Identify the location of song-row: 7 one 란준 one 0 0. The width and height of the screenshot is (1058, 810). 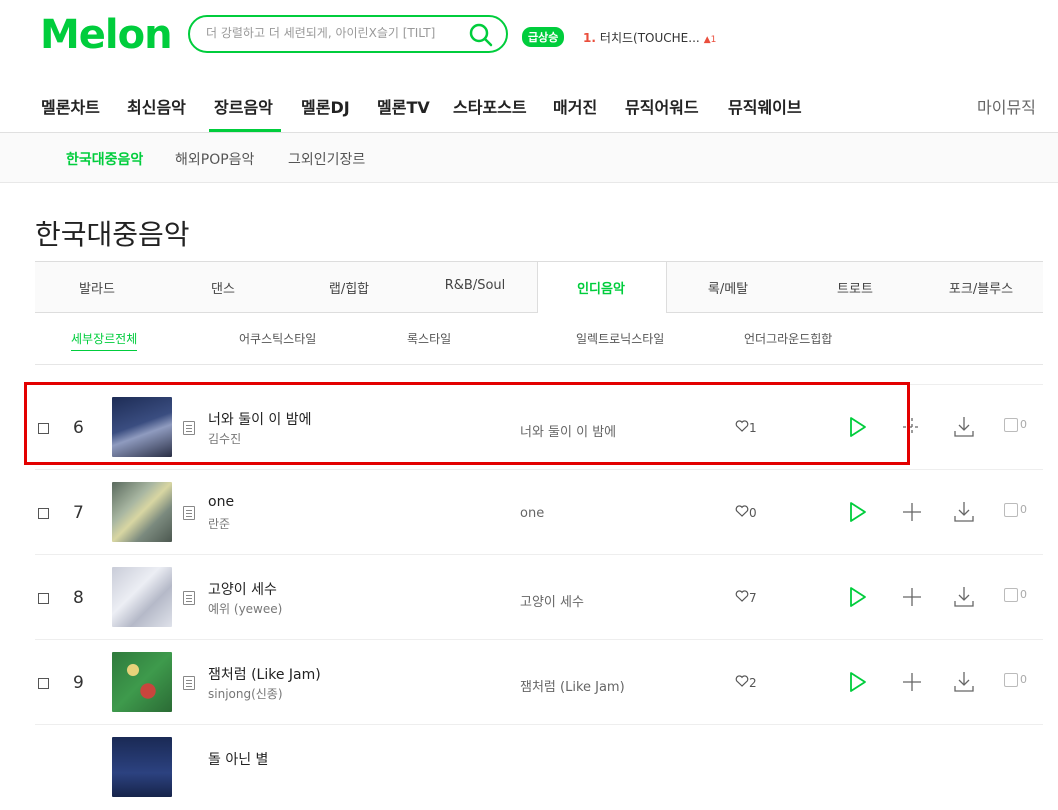
(539, 512).